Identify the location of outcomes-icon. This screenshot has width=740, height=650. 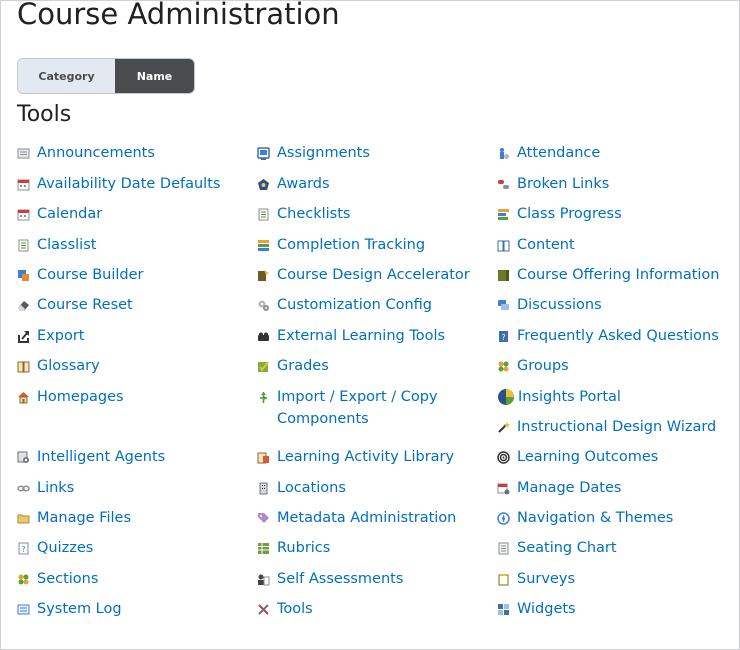
(503, 457).